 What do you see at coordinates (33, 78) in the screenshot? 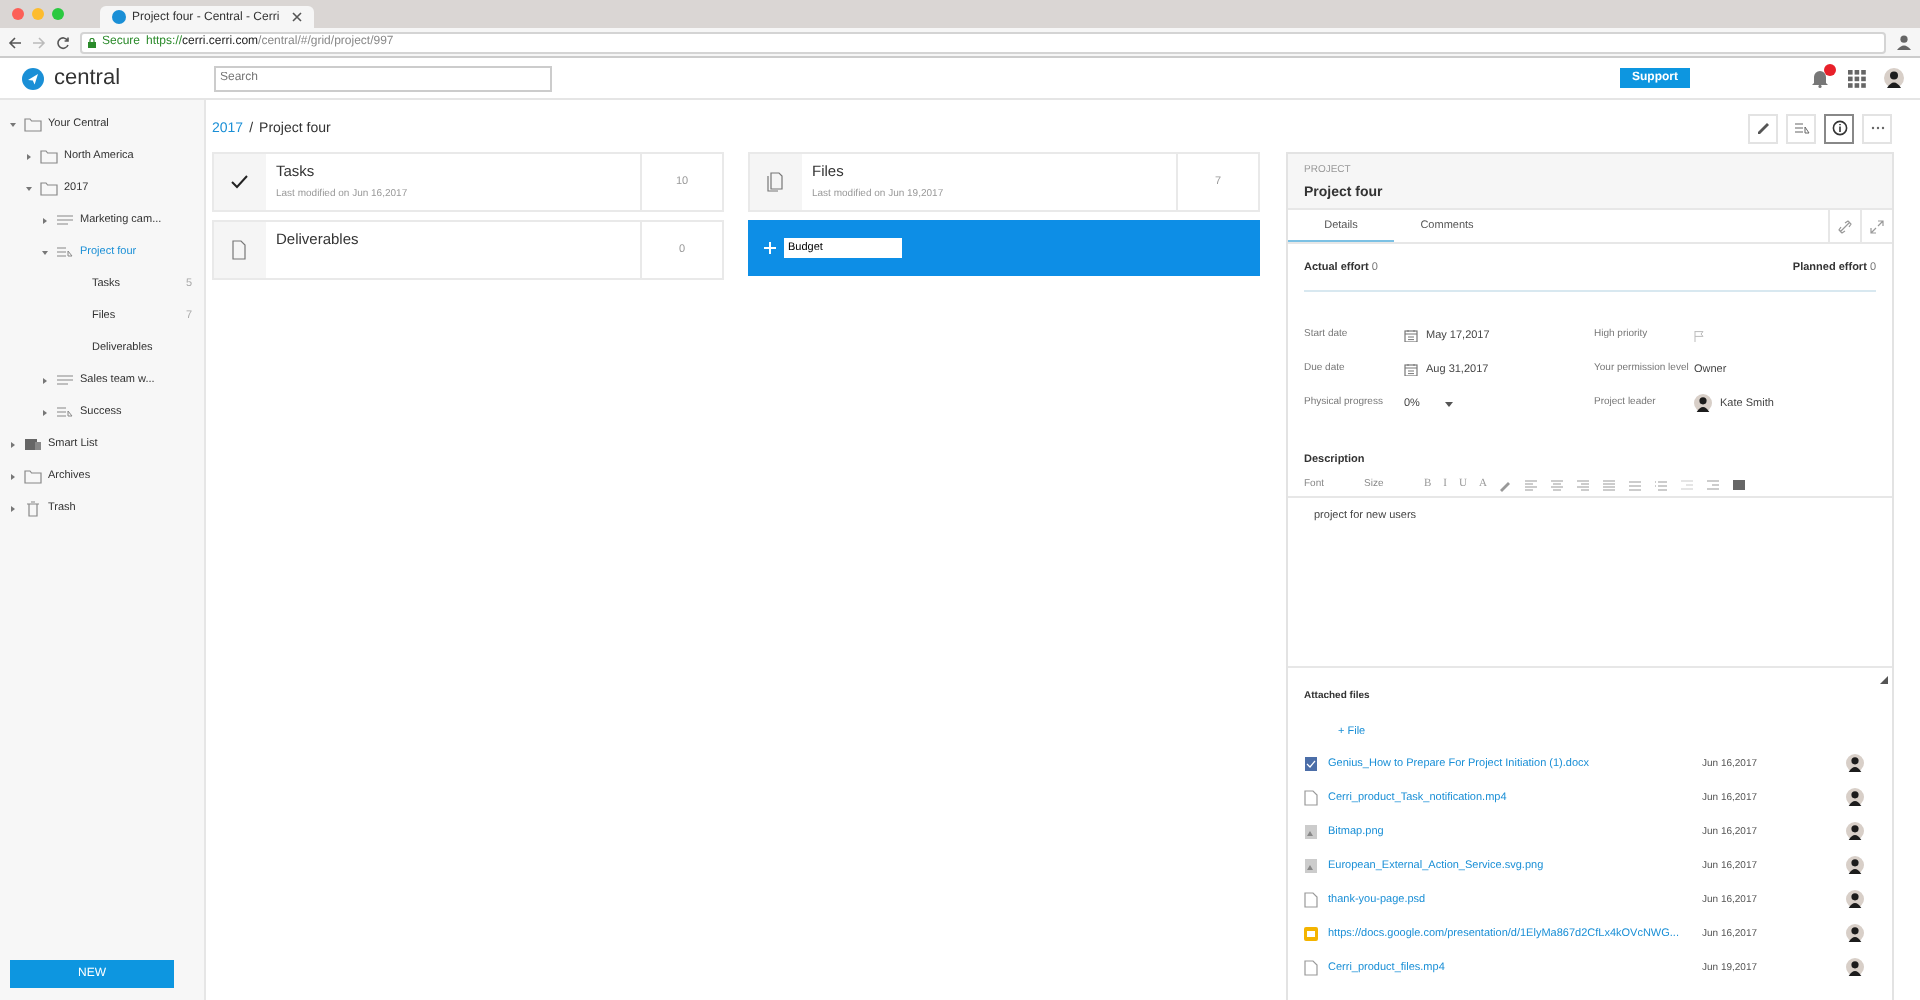
I see `logo-icon` at bounding box center [33, 78].